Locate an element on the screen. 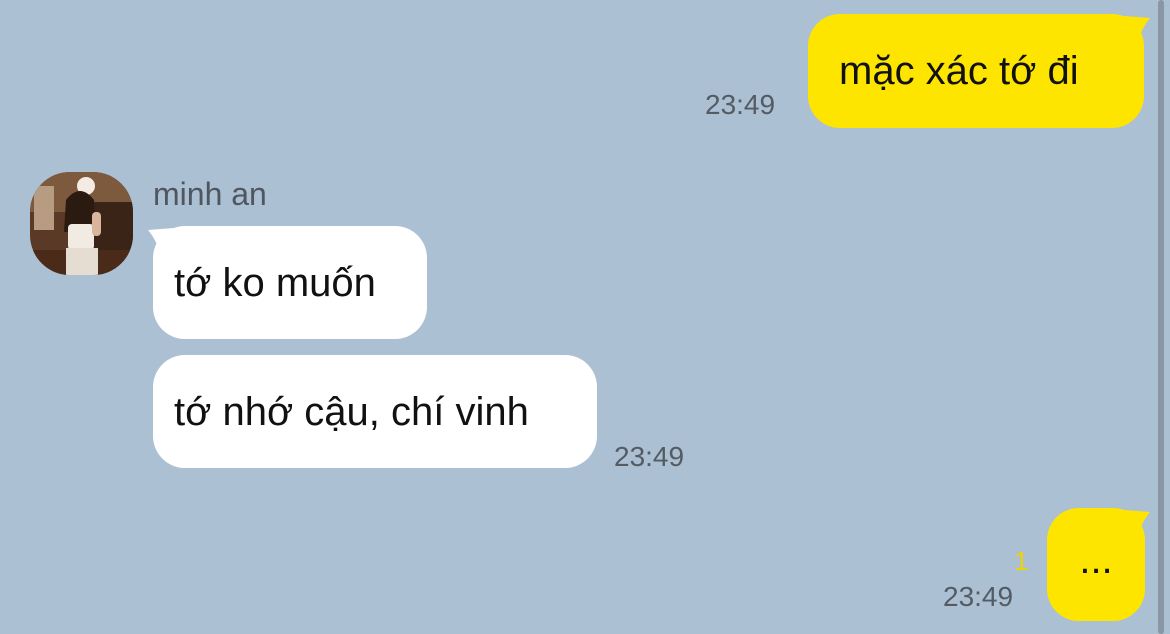 Image resolution: width=1170 pixels, height=634 pixels. contact-avatar is located at coordinates (81, 223).